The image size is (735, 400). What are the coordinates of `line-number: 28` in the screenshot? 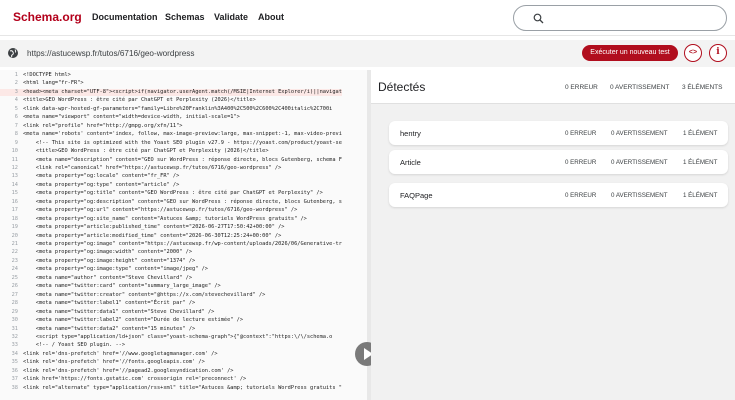 It's located at (14, 303).